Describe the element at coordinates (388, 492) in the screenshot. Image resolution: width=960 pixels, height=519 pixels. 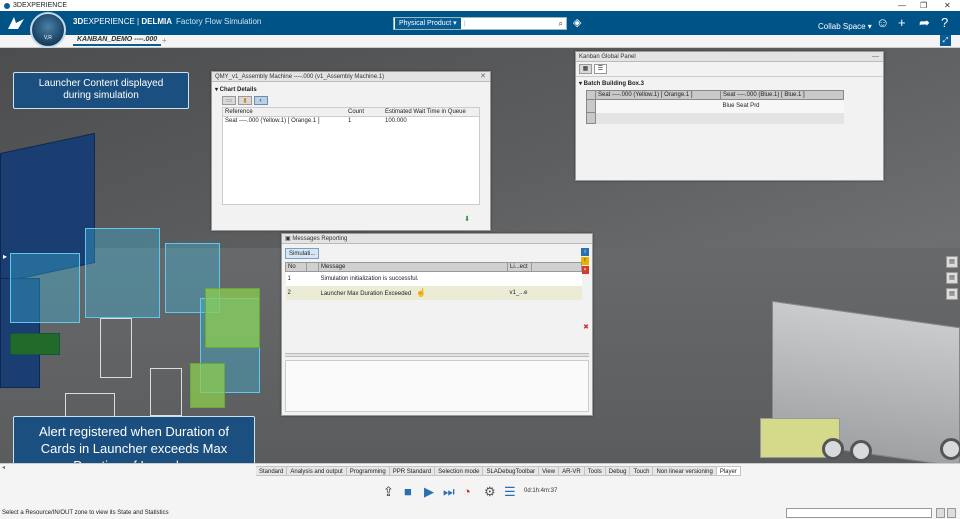
I see `export-icon: ⇪` at that location.